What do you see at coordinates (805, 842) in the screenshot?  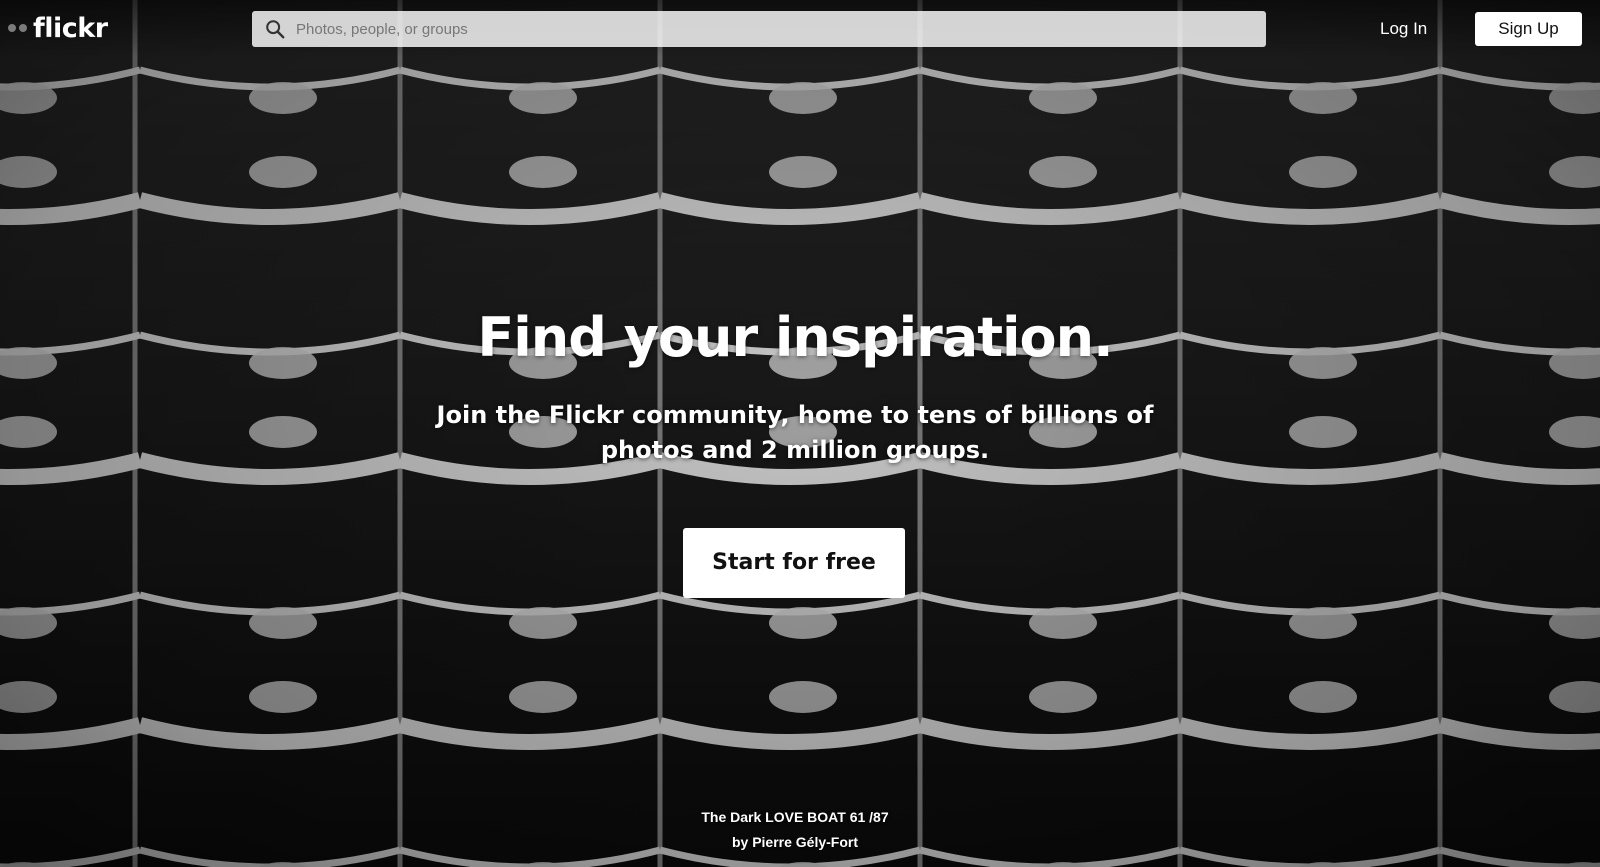 I see `photo-credit-author-link: Pierre Gély-Fort` at bounding box center [805, 842].